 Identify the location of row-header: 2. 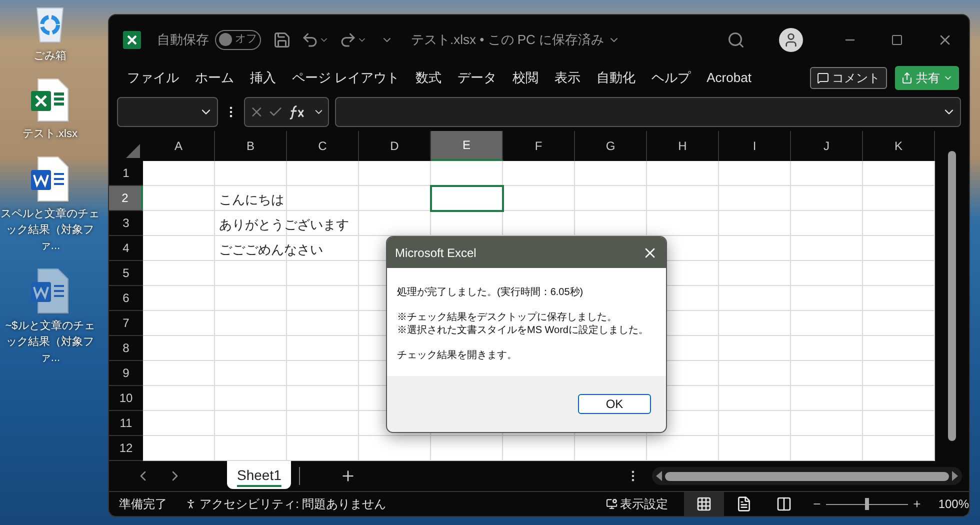
(126, 199).